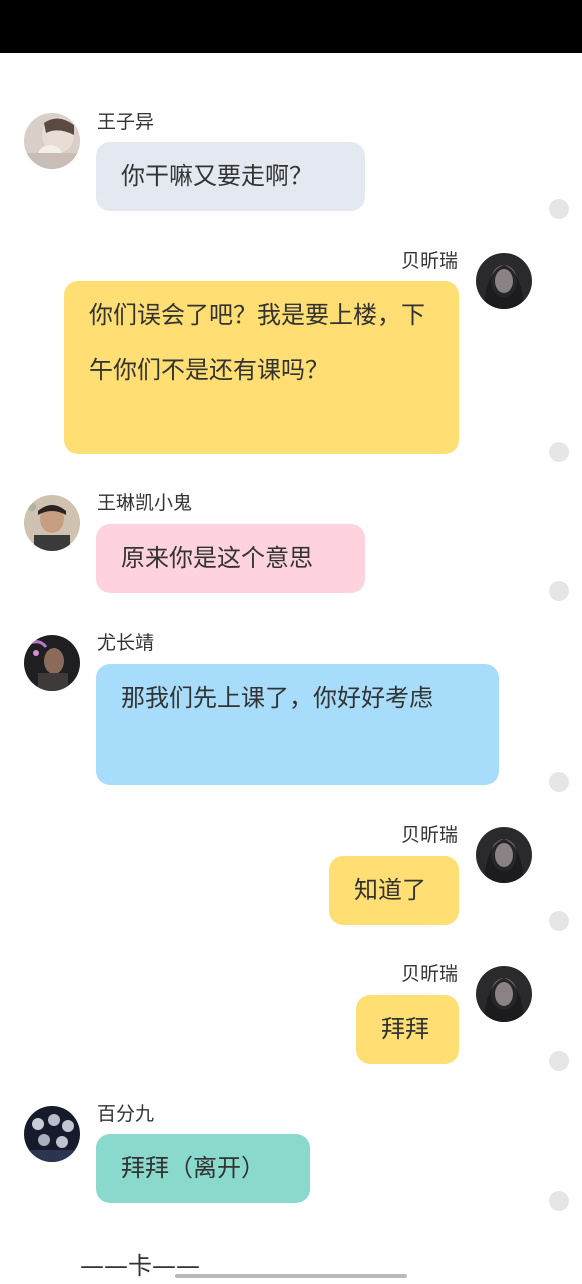  I want to click on sender-name: 王琳凯小鬼, so click(145, 503).